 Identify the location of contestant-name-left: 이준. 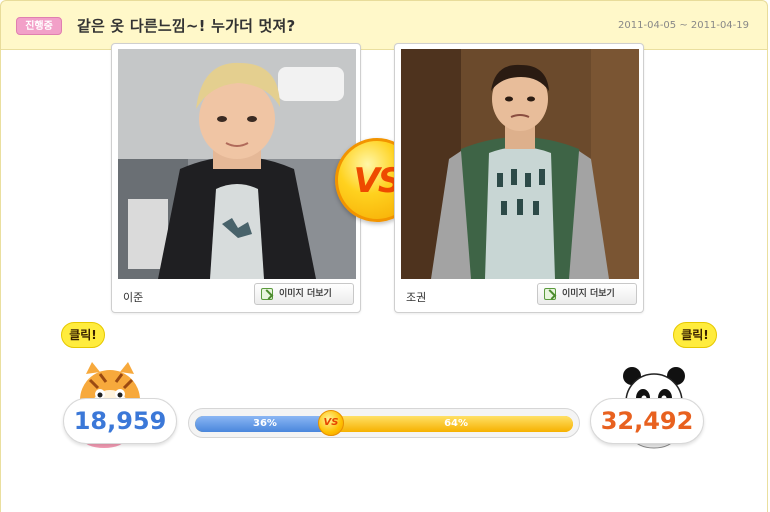
(133, 297).